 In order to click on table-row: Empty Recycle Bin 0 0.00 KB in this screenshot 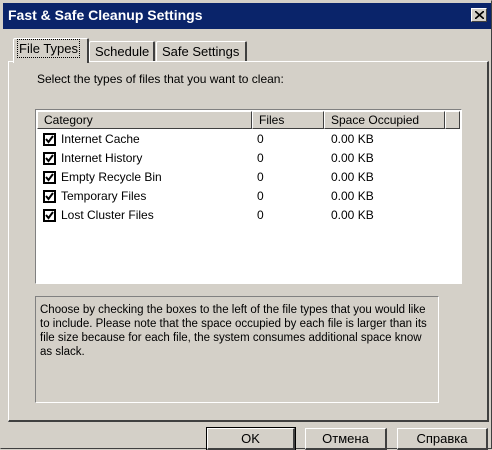, I will do `click(247, 177)`.